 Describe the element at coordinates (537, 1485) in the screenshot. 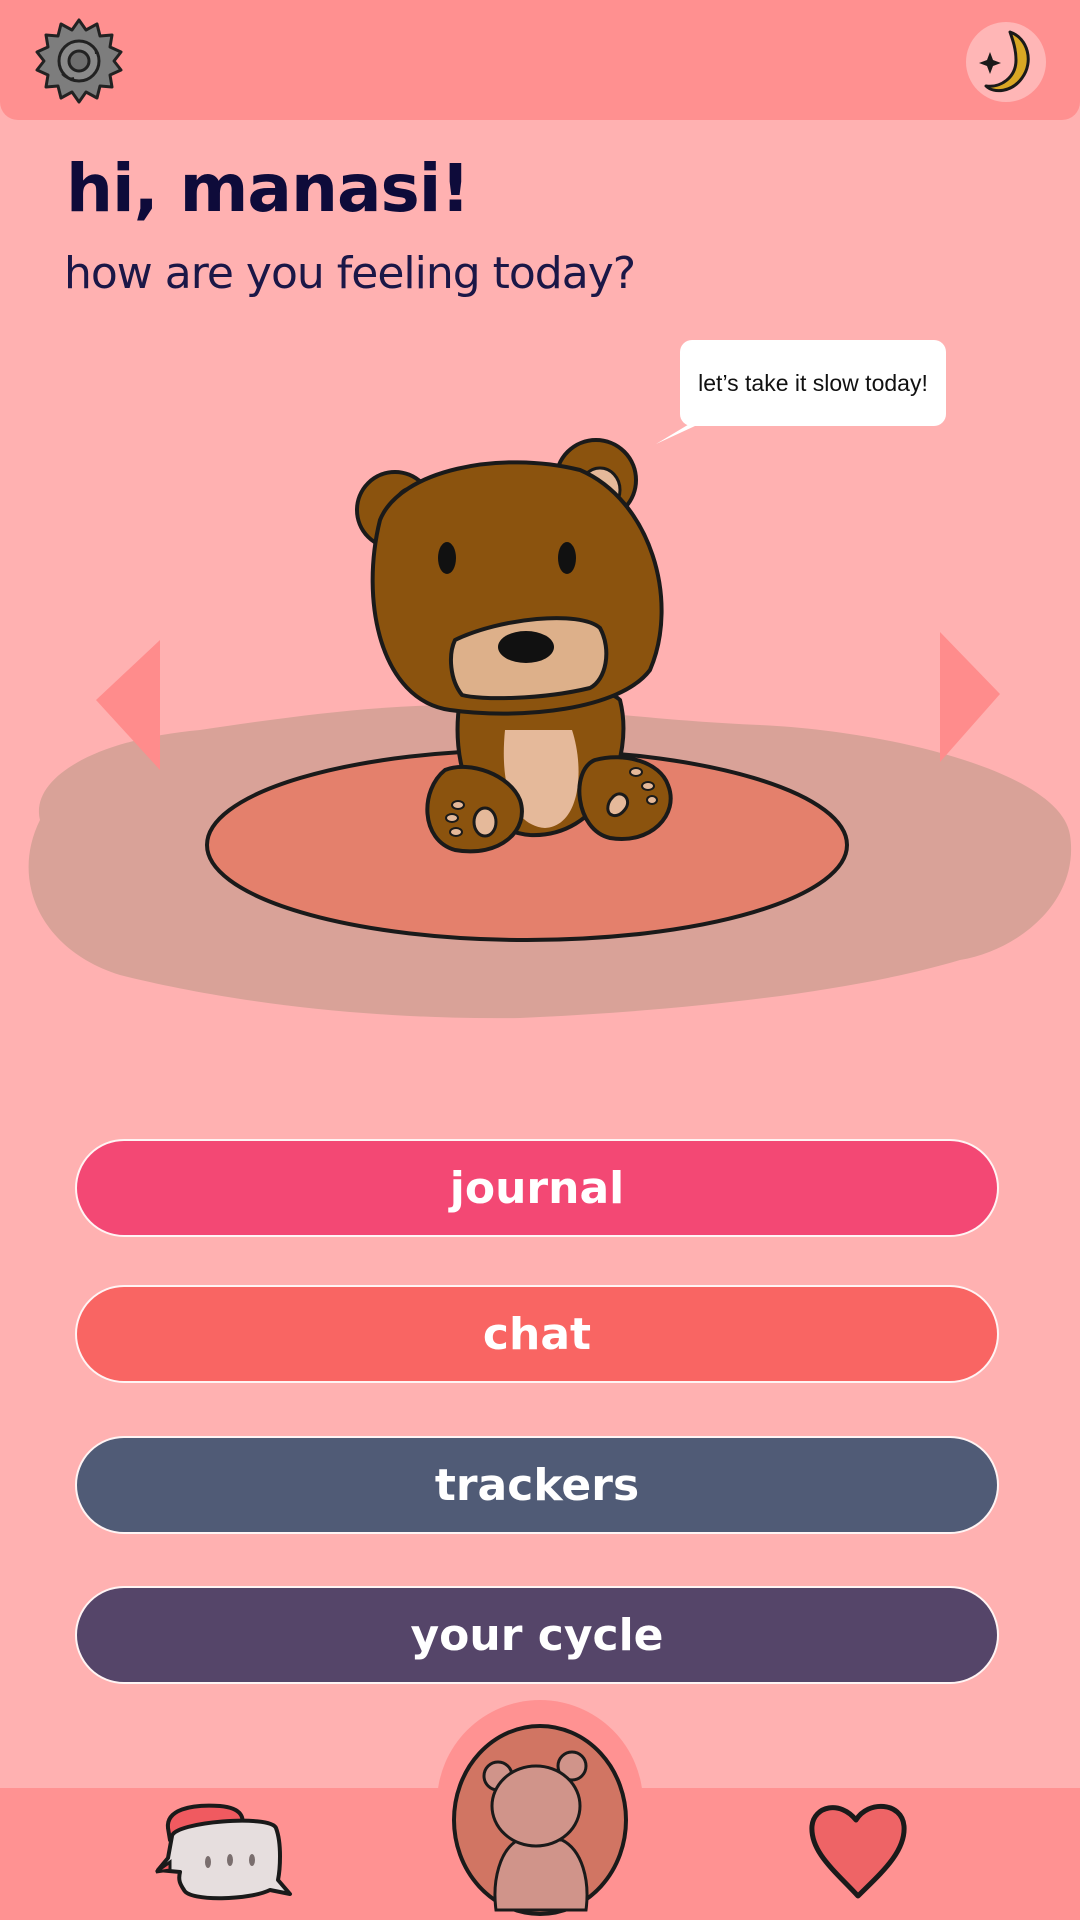

I see `trackers-button: trackers` at that location.